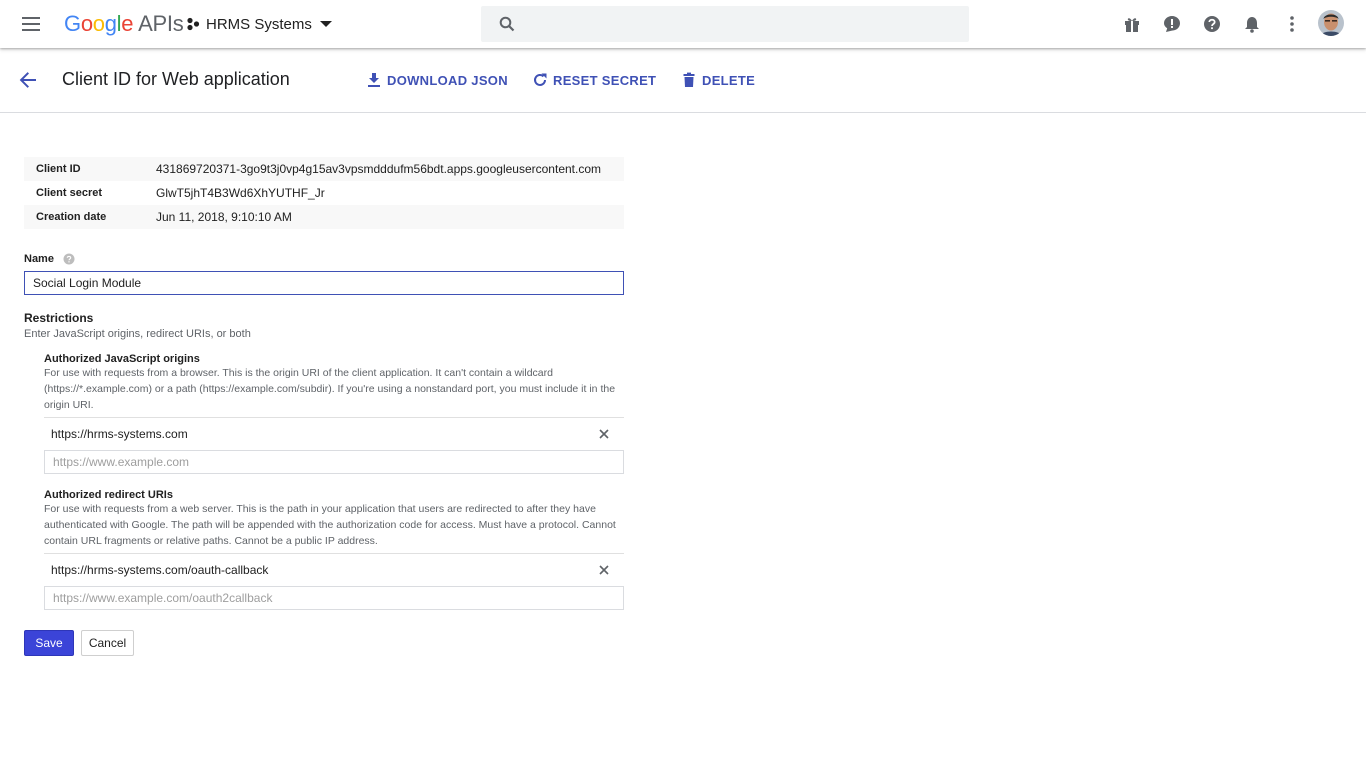 The height and width of the screenshot is (768, 1366). Describe the element at coordinates (160, 569) in the screenshot. I see `redirect-uri-value: https://hrms-systems.com/oauth-callback` at that location.